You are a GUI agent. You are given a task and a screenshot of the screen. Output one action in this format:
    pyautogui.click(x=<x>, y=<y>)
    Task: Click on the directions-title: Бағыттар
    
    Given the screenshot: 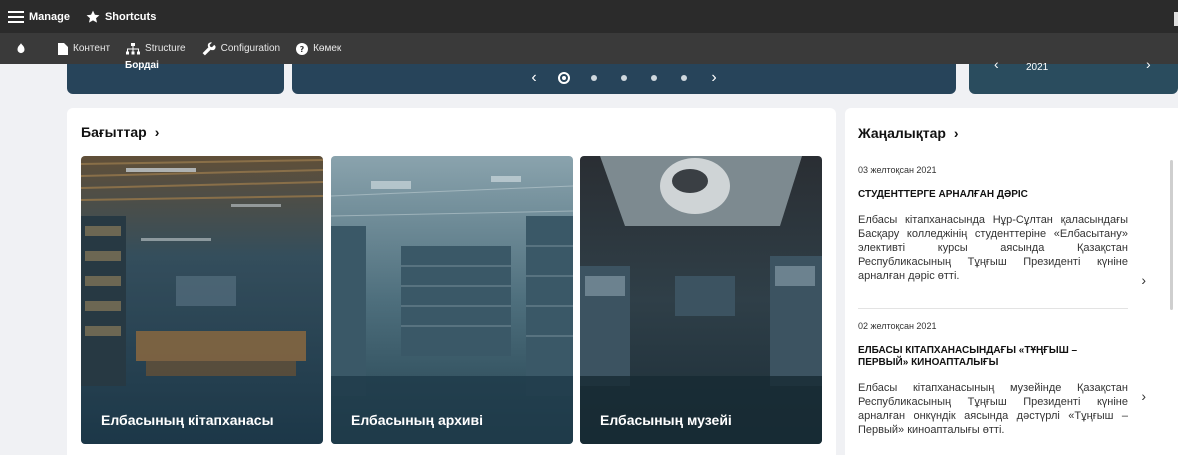 What is the action you would take?
    pyautogui.click(x=114, y=132)
    